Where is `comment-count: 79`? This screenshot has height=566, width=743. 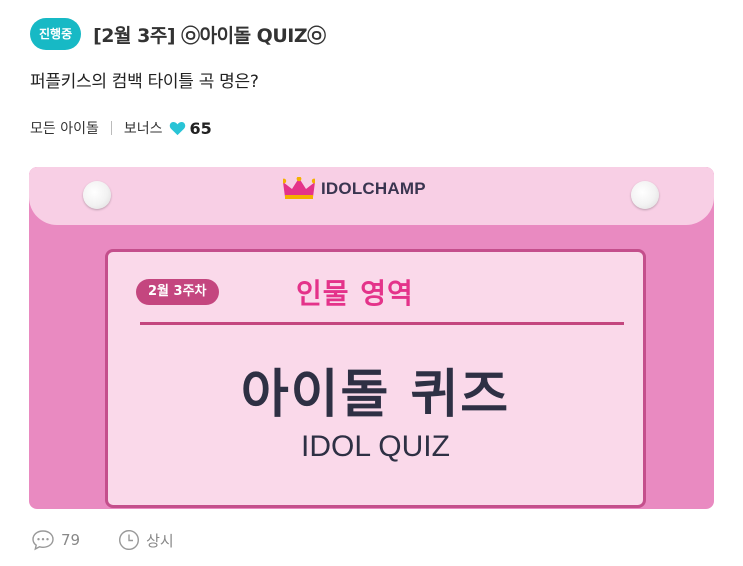
comment-count: 79 is located at coordinates (55, 540).